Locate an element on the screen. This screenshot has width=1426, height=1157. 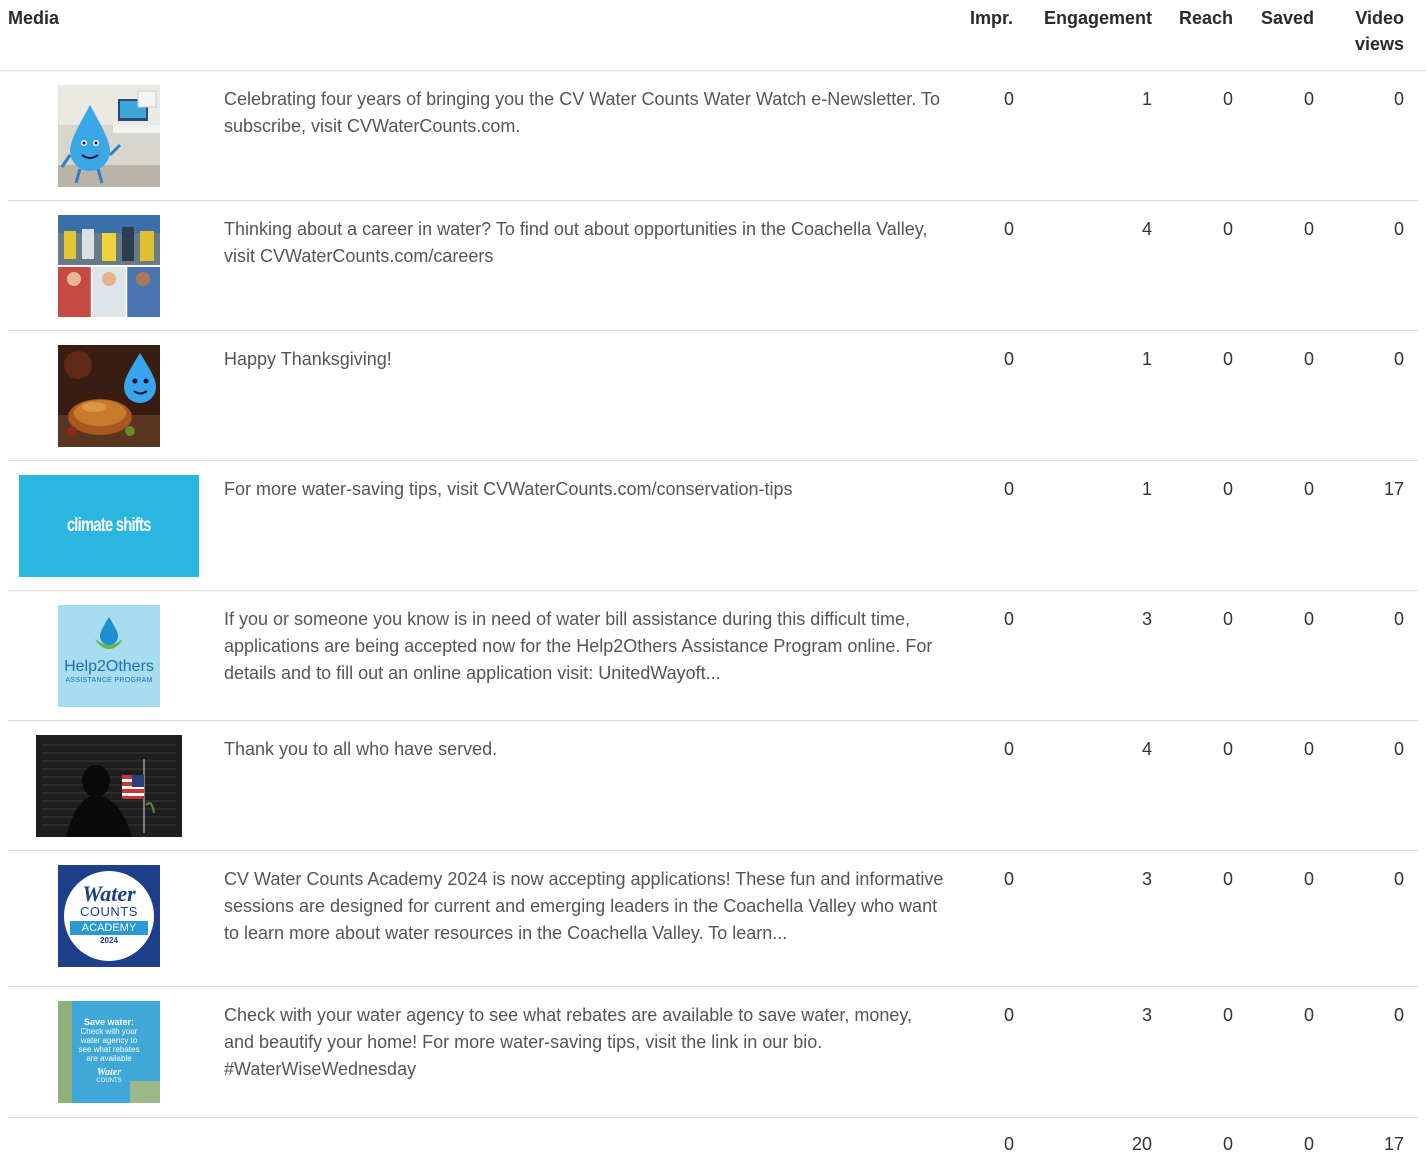
save-water-heading: Save water: is located at coordinates (109, 1022).